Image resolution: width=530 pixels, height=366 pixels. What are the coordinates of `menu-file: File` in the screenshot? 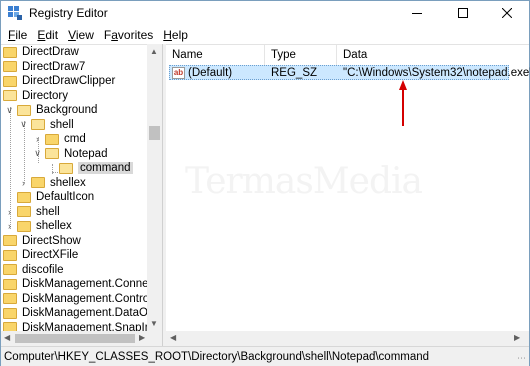 It's located at (17, 35).